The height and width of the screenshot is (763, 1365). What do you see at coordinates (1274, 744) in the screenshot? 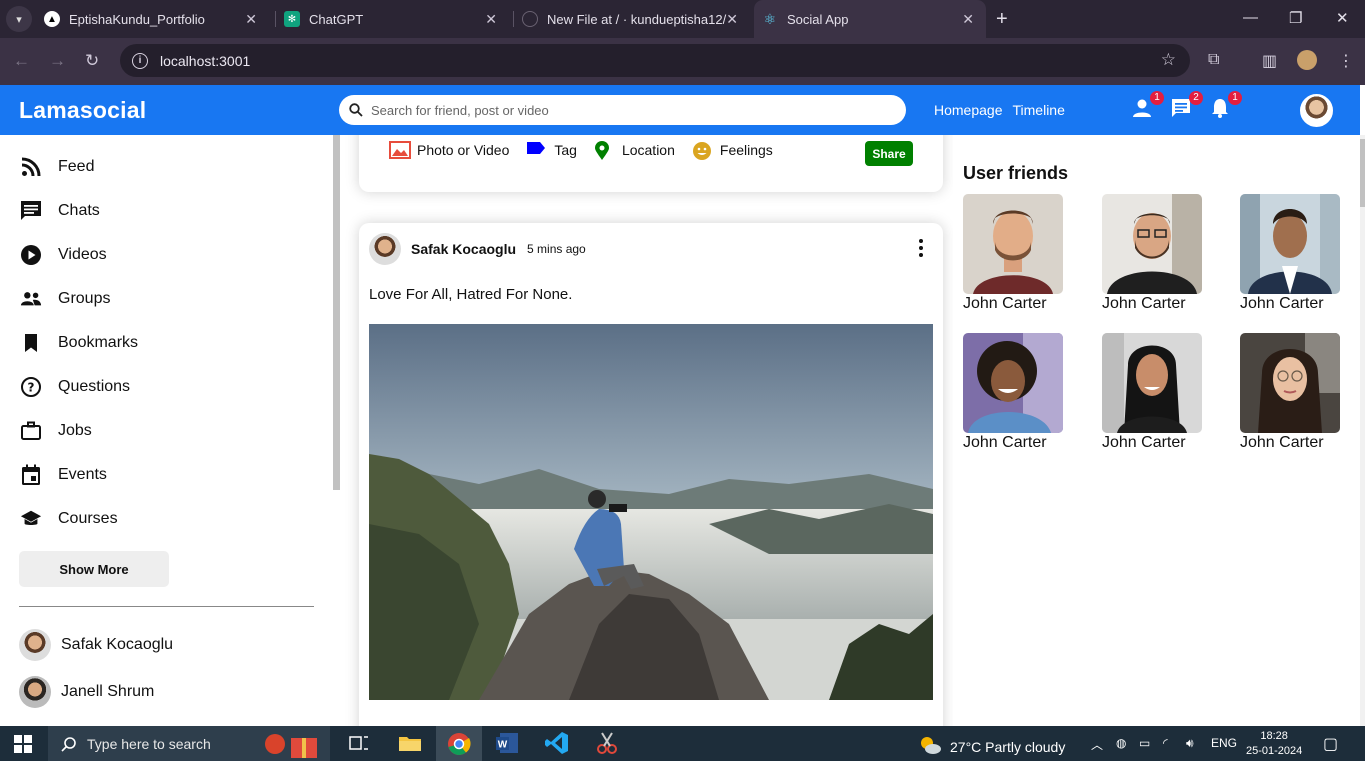
I see `taskbar-clock: 18:28 25-01-2024` at bounding box center [1274, 744].